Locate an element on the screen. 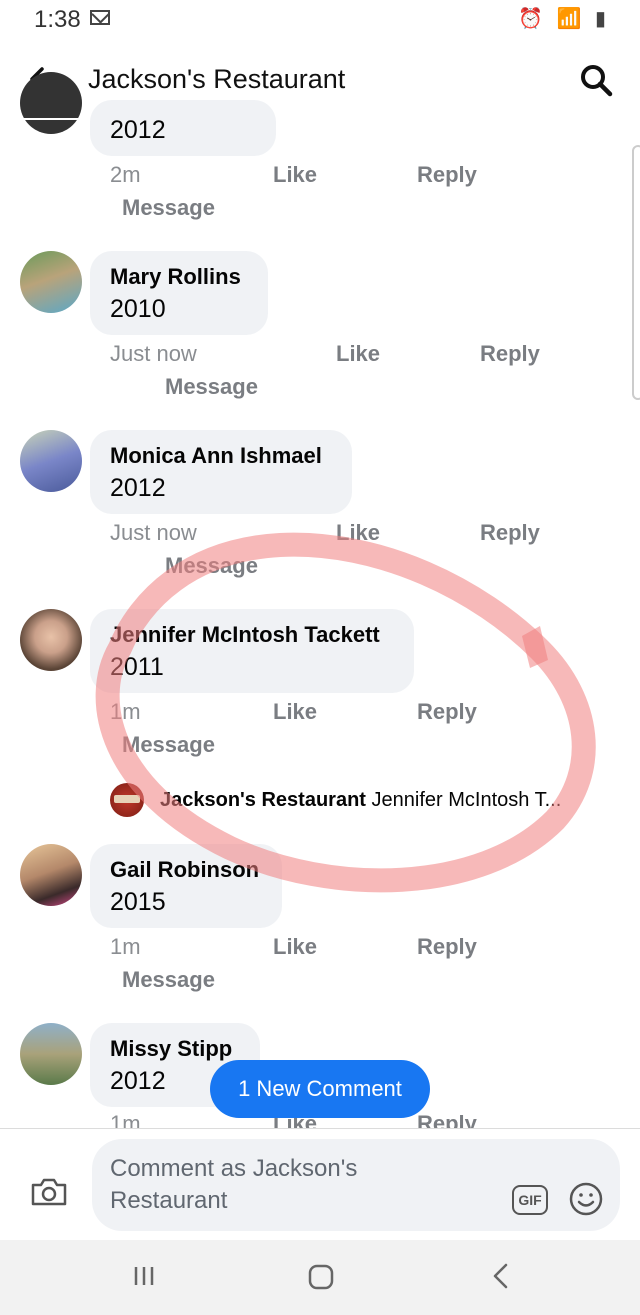 The image size is (640, 1315). comment-author: Mary Rollins is located at coordinates (175, 277).